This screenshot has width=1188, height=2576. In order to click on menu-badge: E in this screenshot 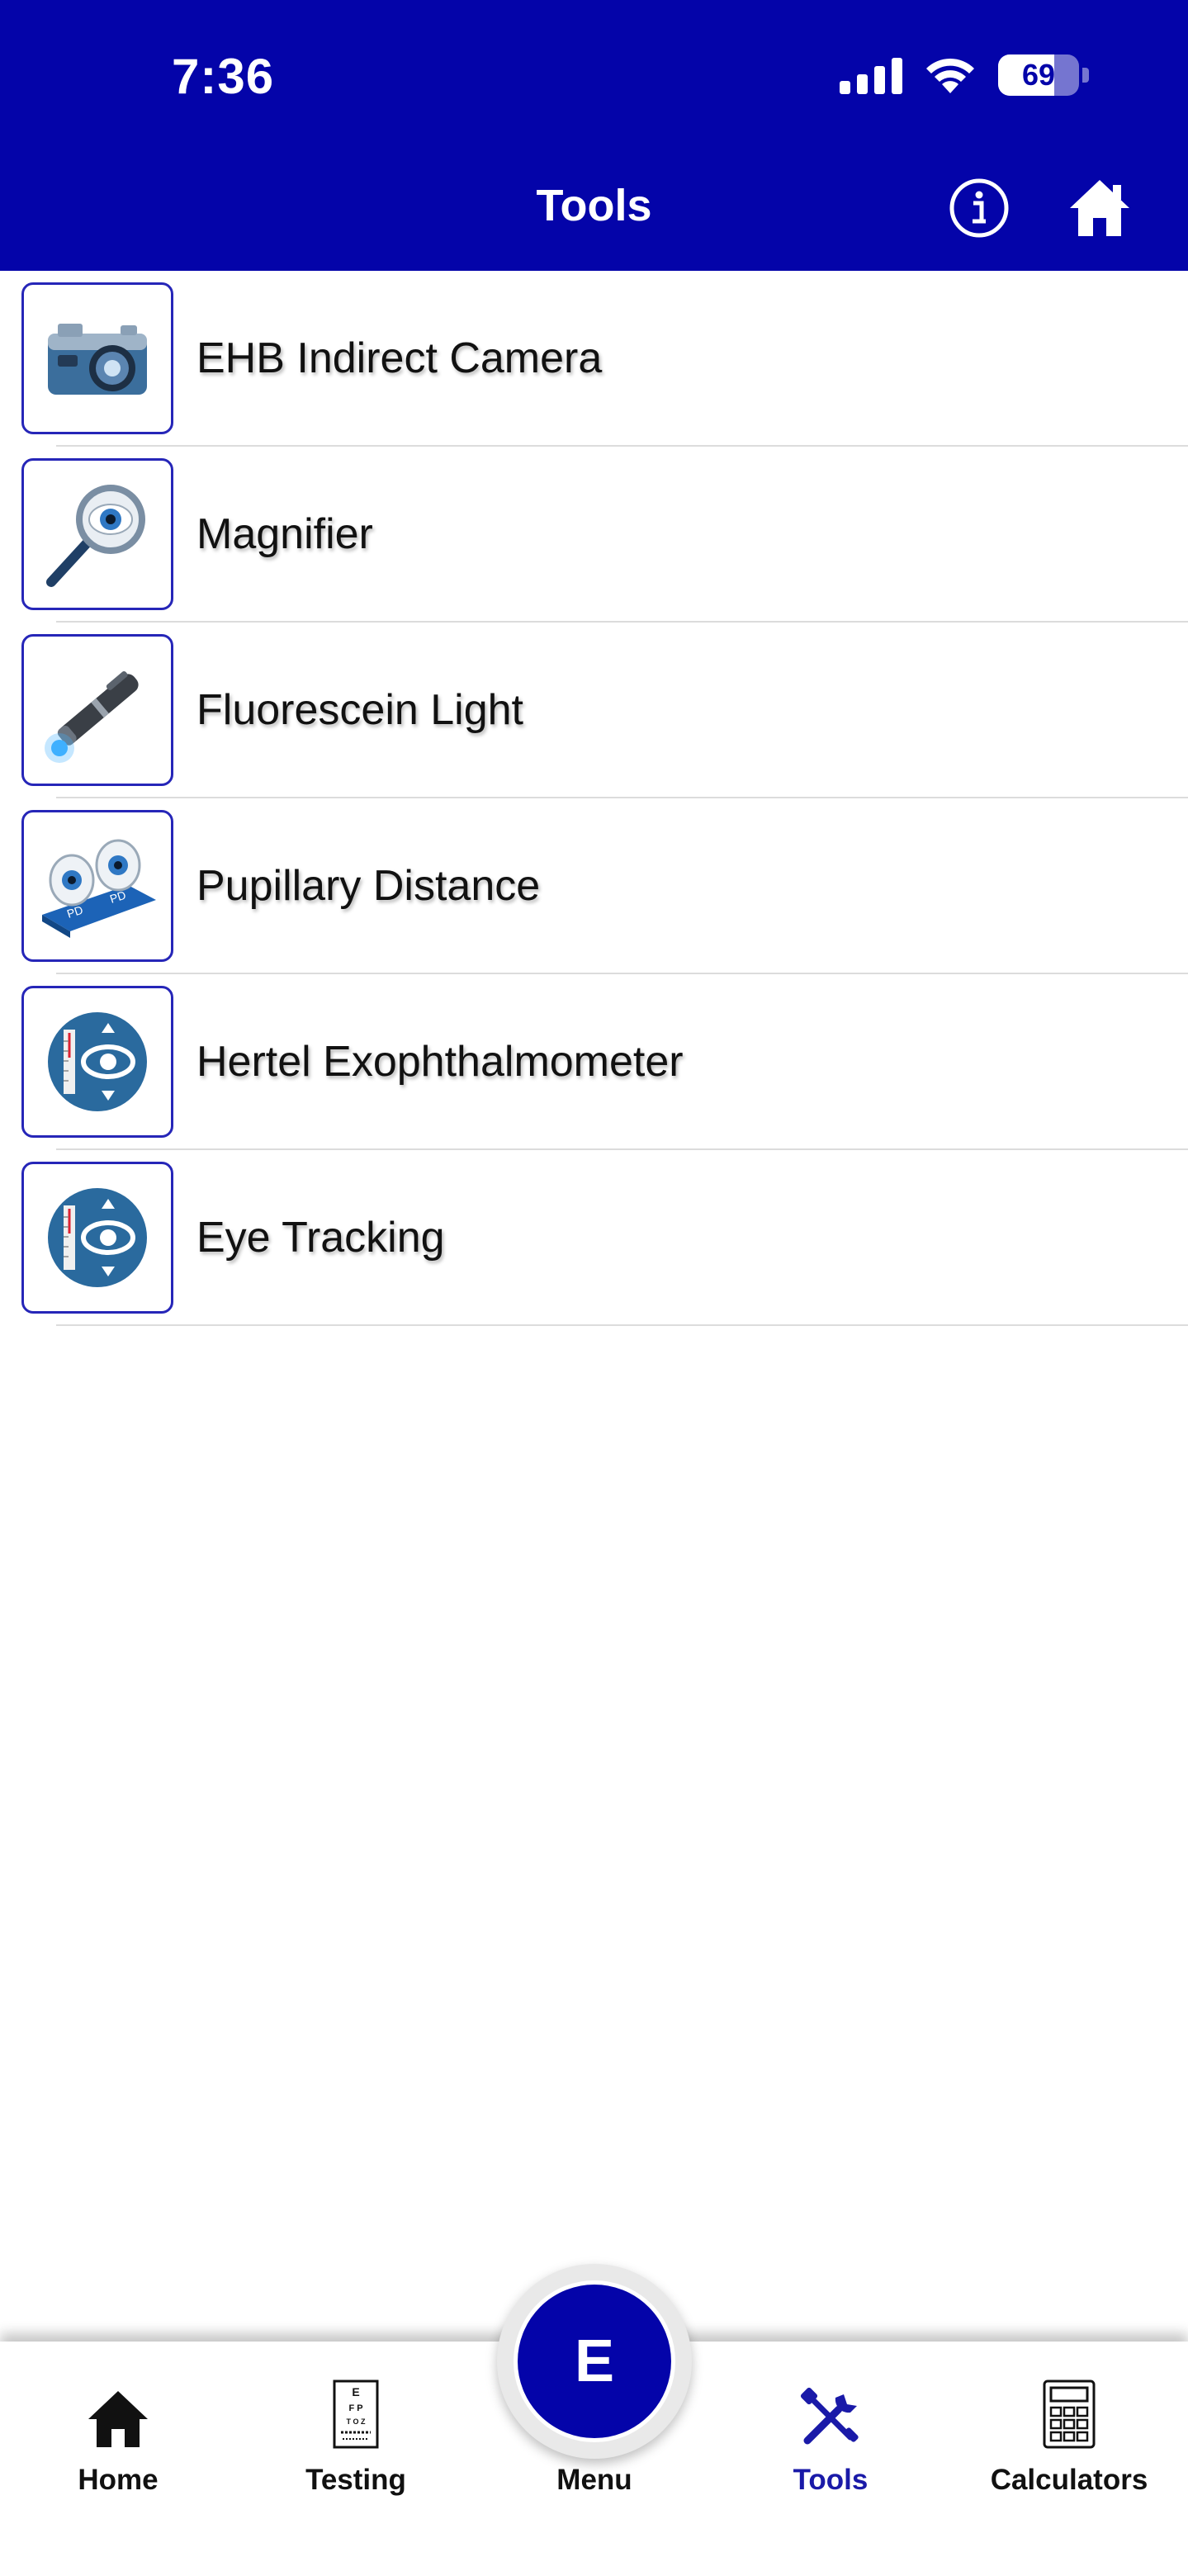, I will do `click(594, 2361)`.